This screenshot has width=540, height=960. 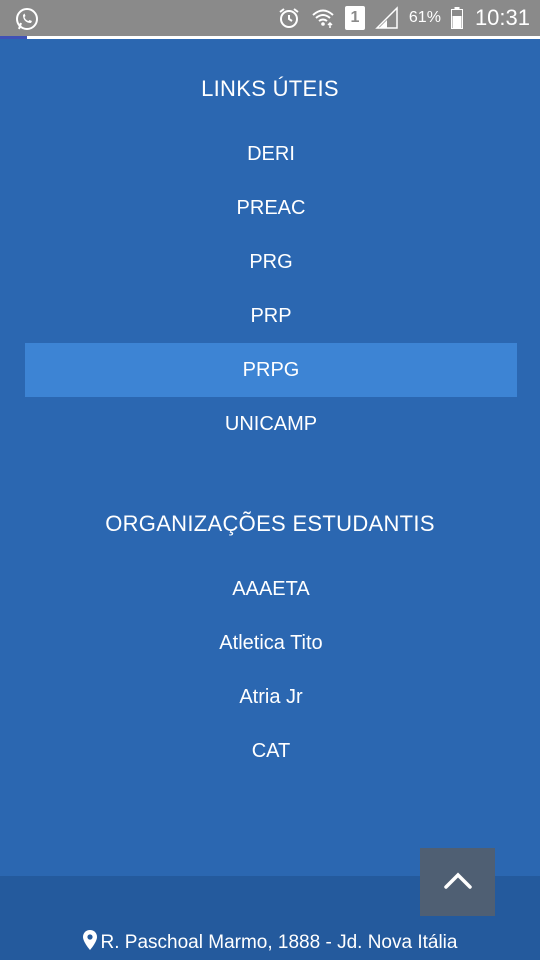 What do you see at coordinates (387, 18) in the screenshot?
I see `signal-icon` at bounding box center [387, 18].